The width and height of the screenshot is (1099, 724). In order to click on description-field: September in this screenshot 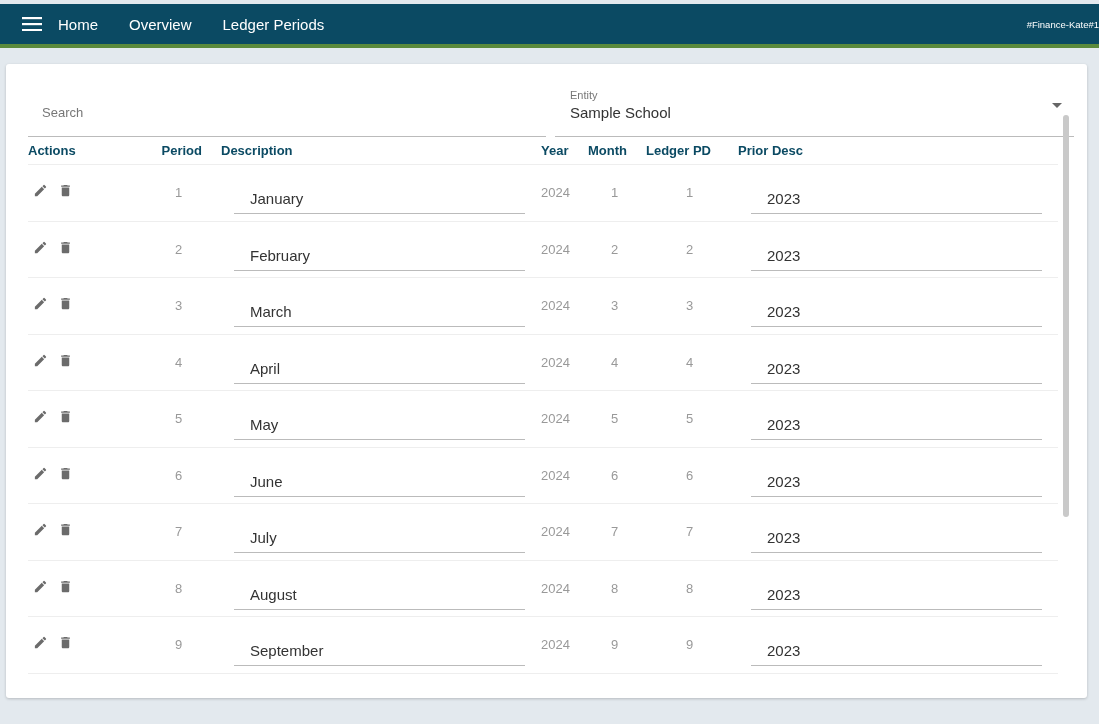, I will do `click(379, 644)`.